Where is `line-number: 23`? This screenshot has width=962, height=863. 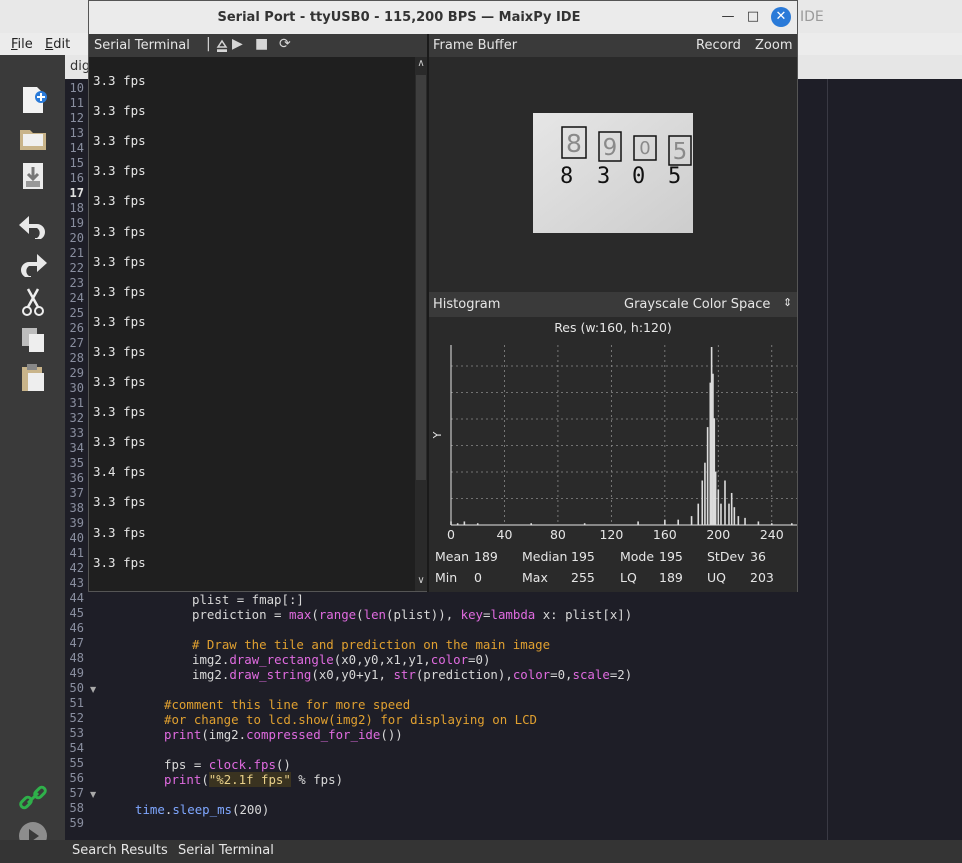
line-number: 23 is located at coordinates (76, 283).